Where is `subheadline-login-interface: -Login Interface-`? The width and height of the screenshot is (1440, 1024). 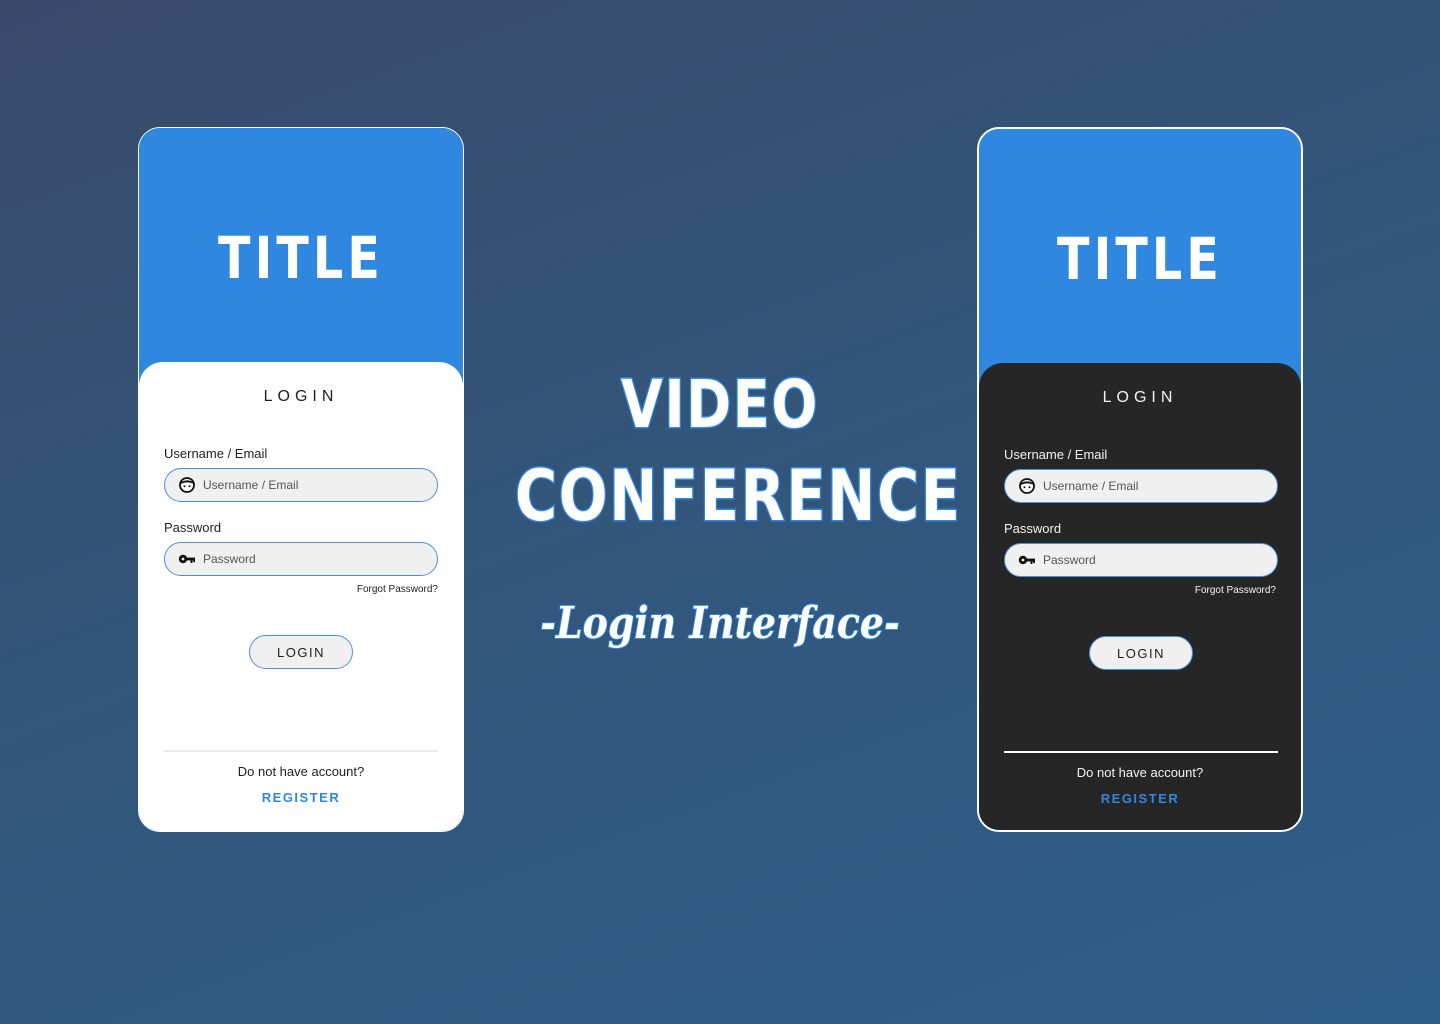
subheadline-login-interface: -Login Interface- is located at coordinates (719, 623).